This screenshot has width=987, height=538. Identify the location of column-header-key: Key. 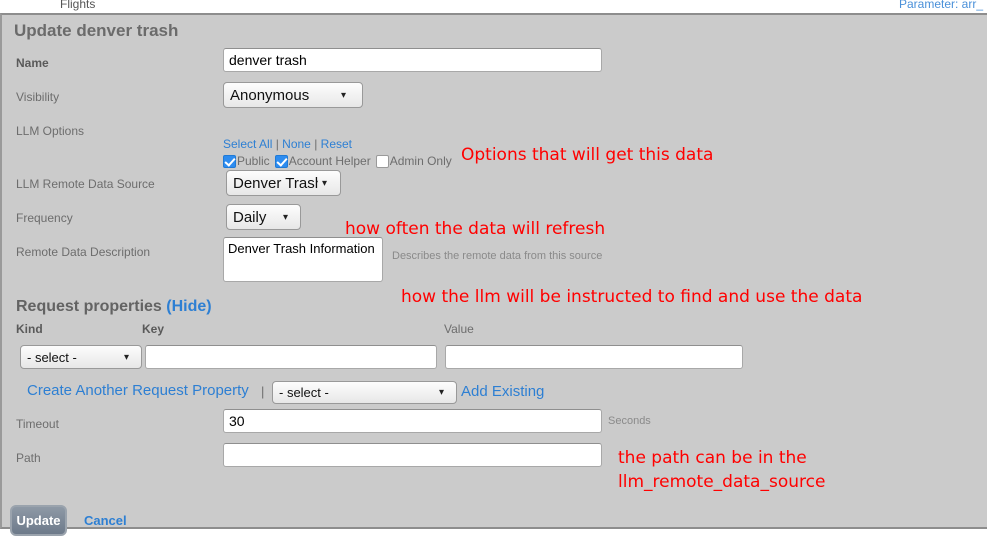
(153, 329).